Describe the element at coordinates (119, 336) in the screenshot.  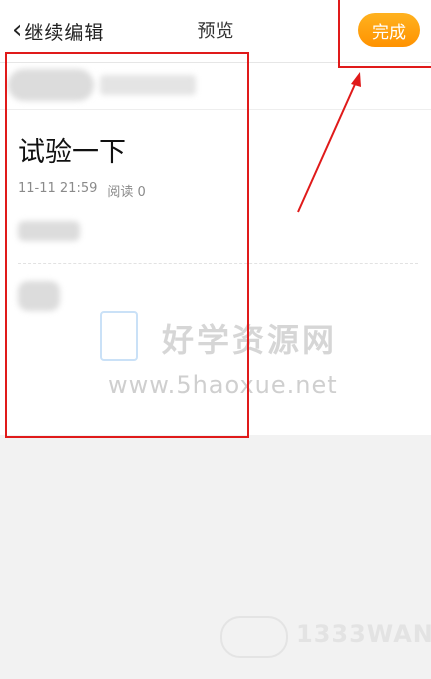
I see `book-icon` at that location.